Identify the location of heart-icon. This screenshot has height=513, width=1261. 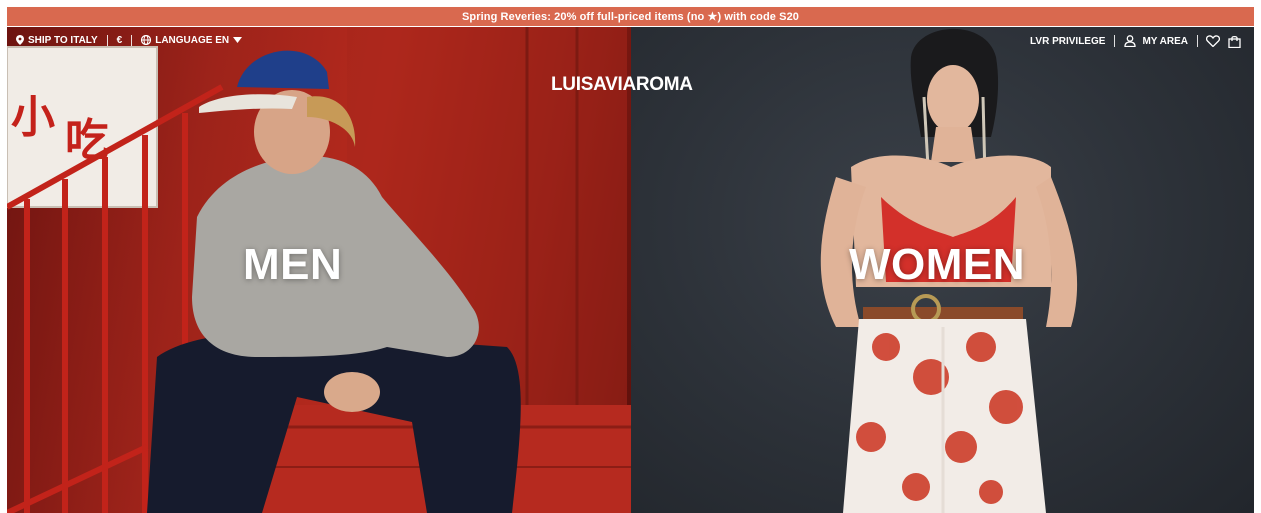
(1213, 41).